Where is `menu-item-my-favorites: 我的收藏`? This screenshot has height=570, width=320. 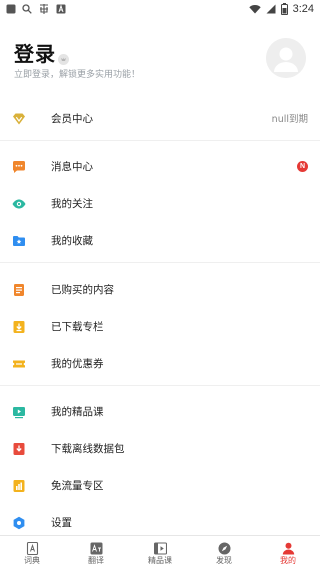
menu-item-my-favorites: 我的收藏 is located at coordinates (160, 240).